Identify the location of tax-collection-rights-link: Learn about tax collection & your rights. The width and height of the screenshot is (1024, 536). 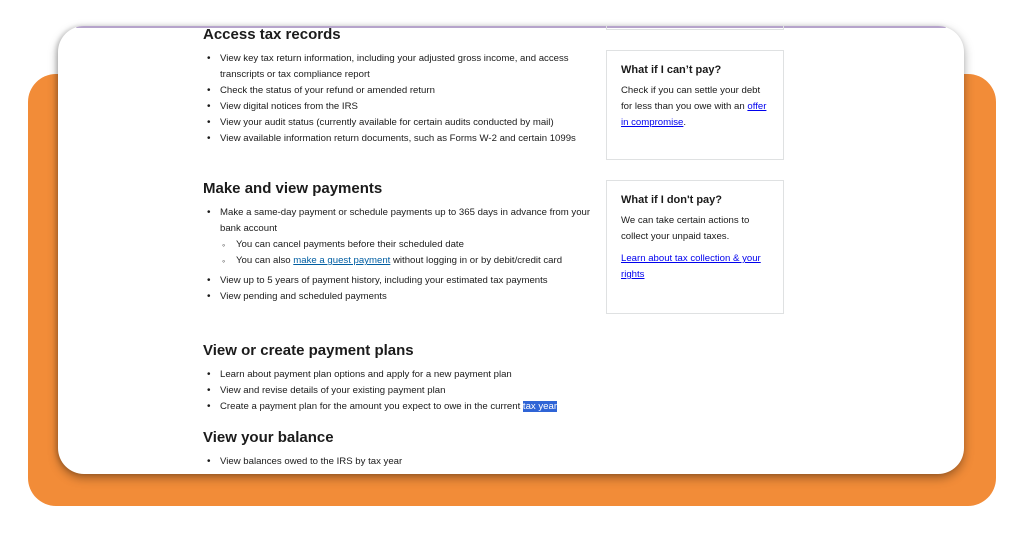
(691, 266).